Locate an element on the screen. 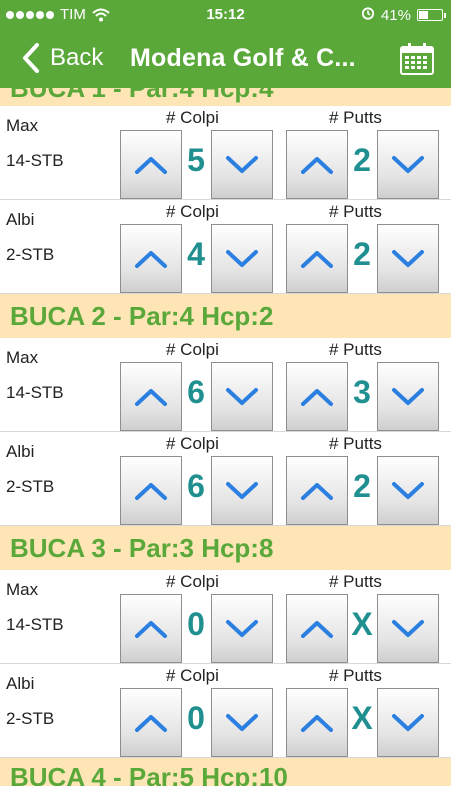  back-label: Back is located at coordinates (77, 57).